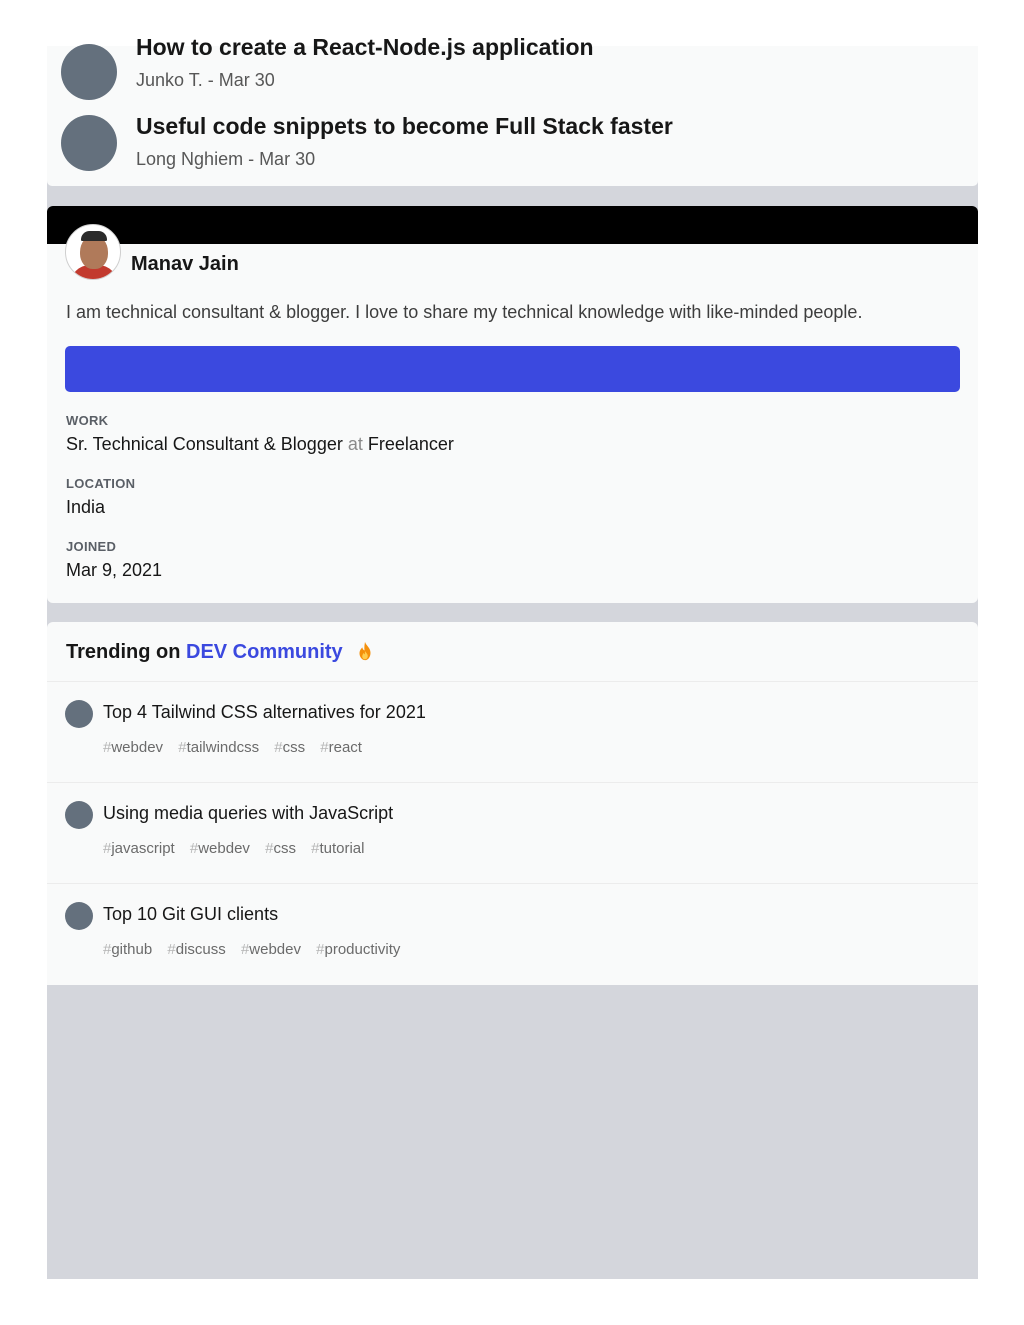 This screenshot has width=1024, height=1325. What do you see at coordinates (226, 159) in the screenshot?
I see `post-meta: Long Nghiem - Mar 30` at bounding box center [226, 159].